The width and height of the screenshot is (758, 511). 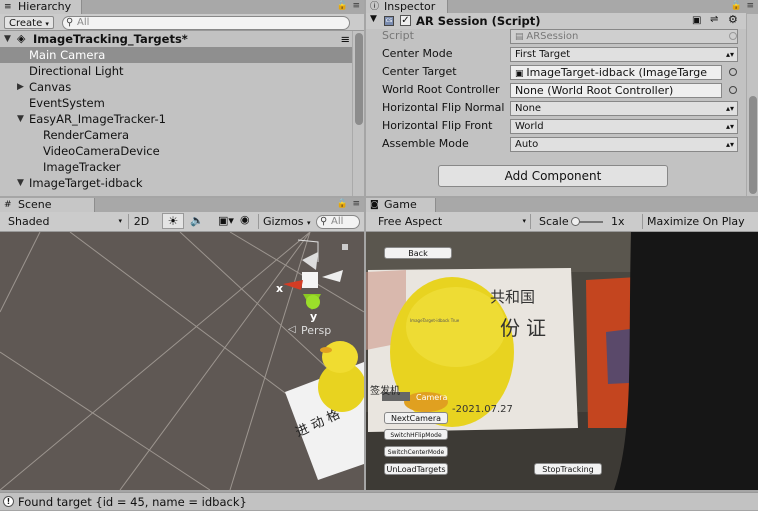 I want to click on status-bar: ! Found target {id = 45, name = idback}, so click(x=379, y=501).